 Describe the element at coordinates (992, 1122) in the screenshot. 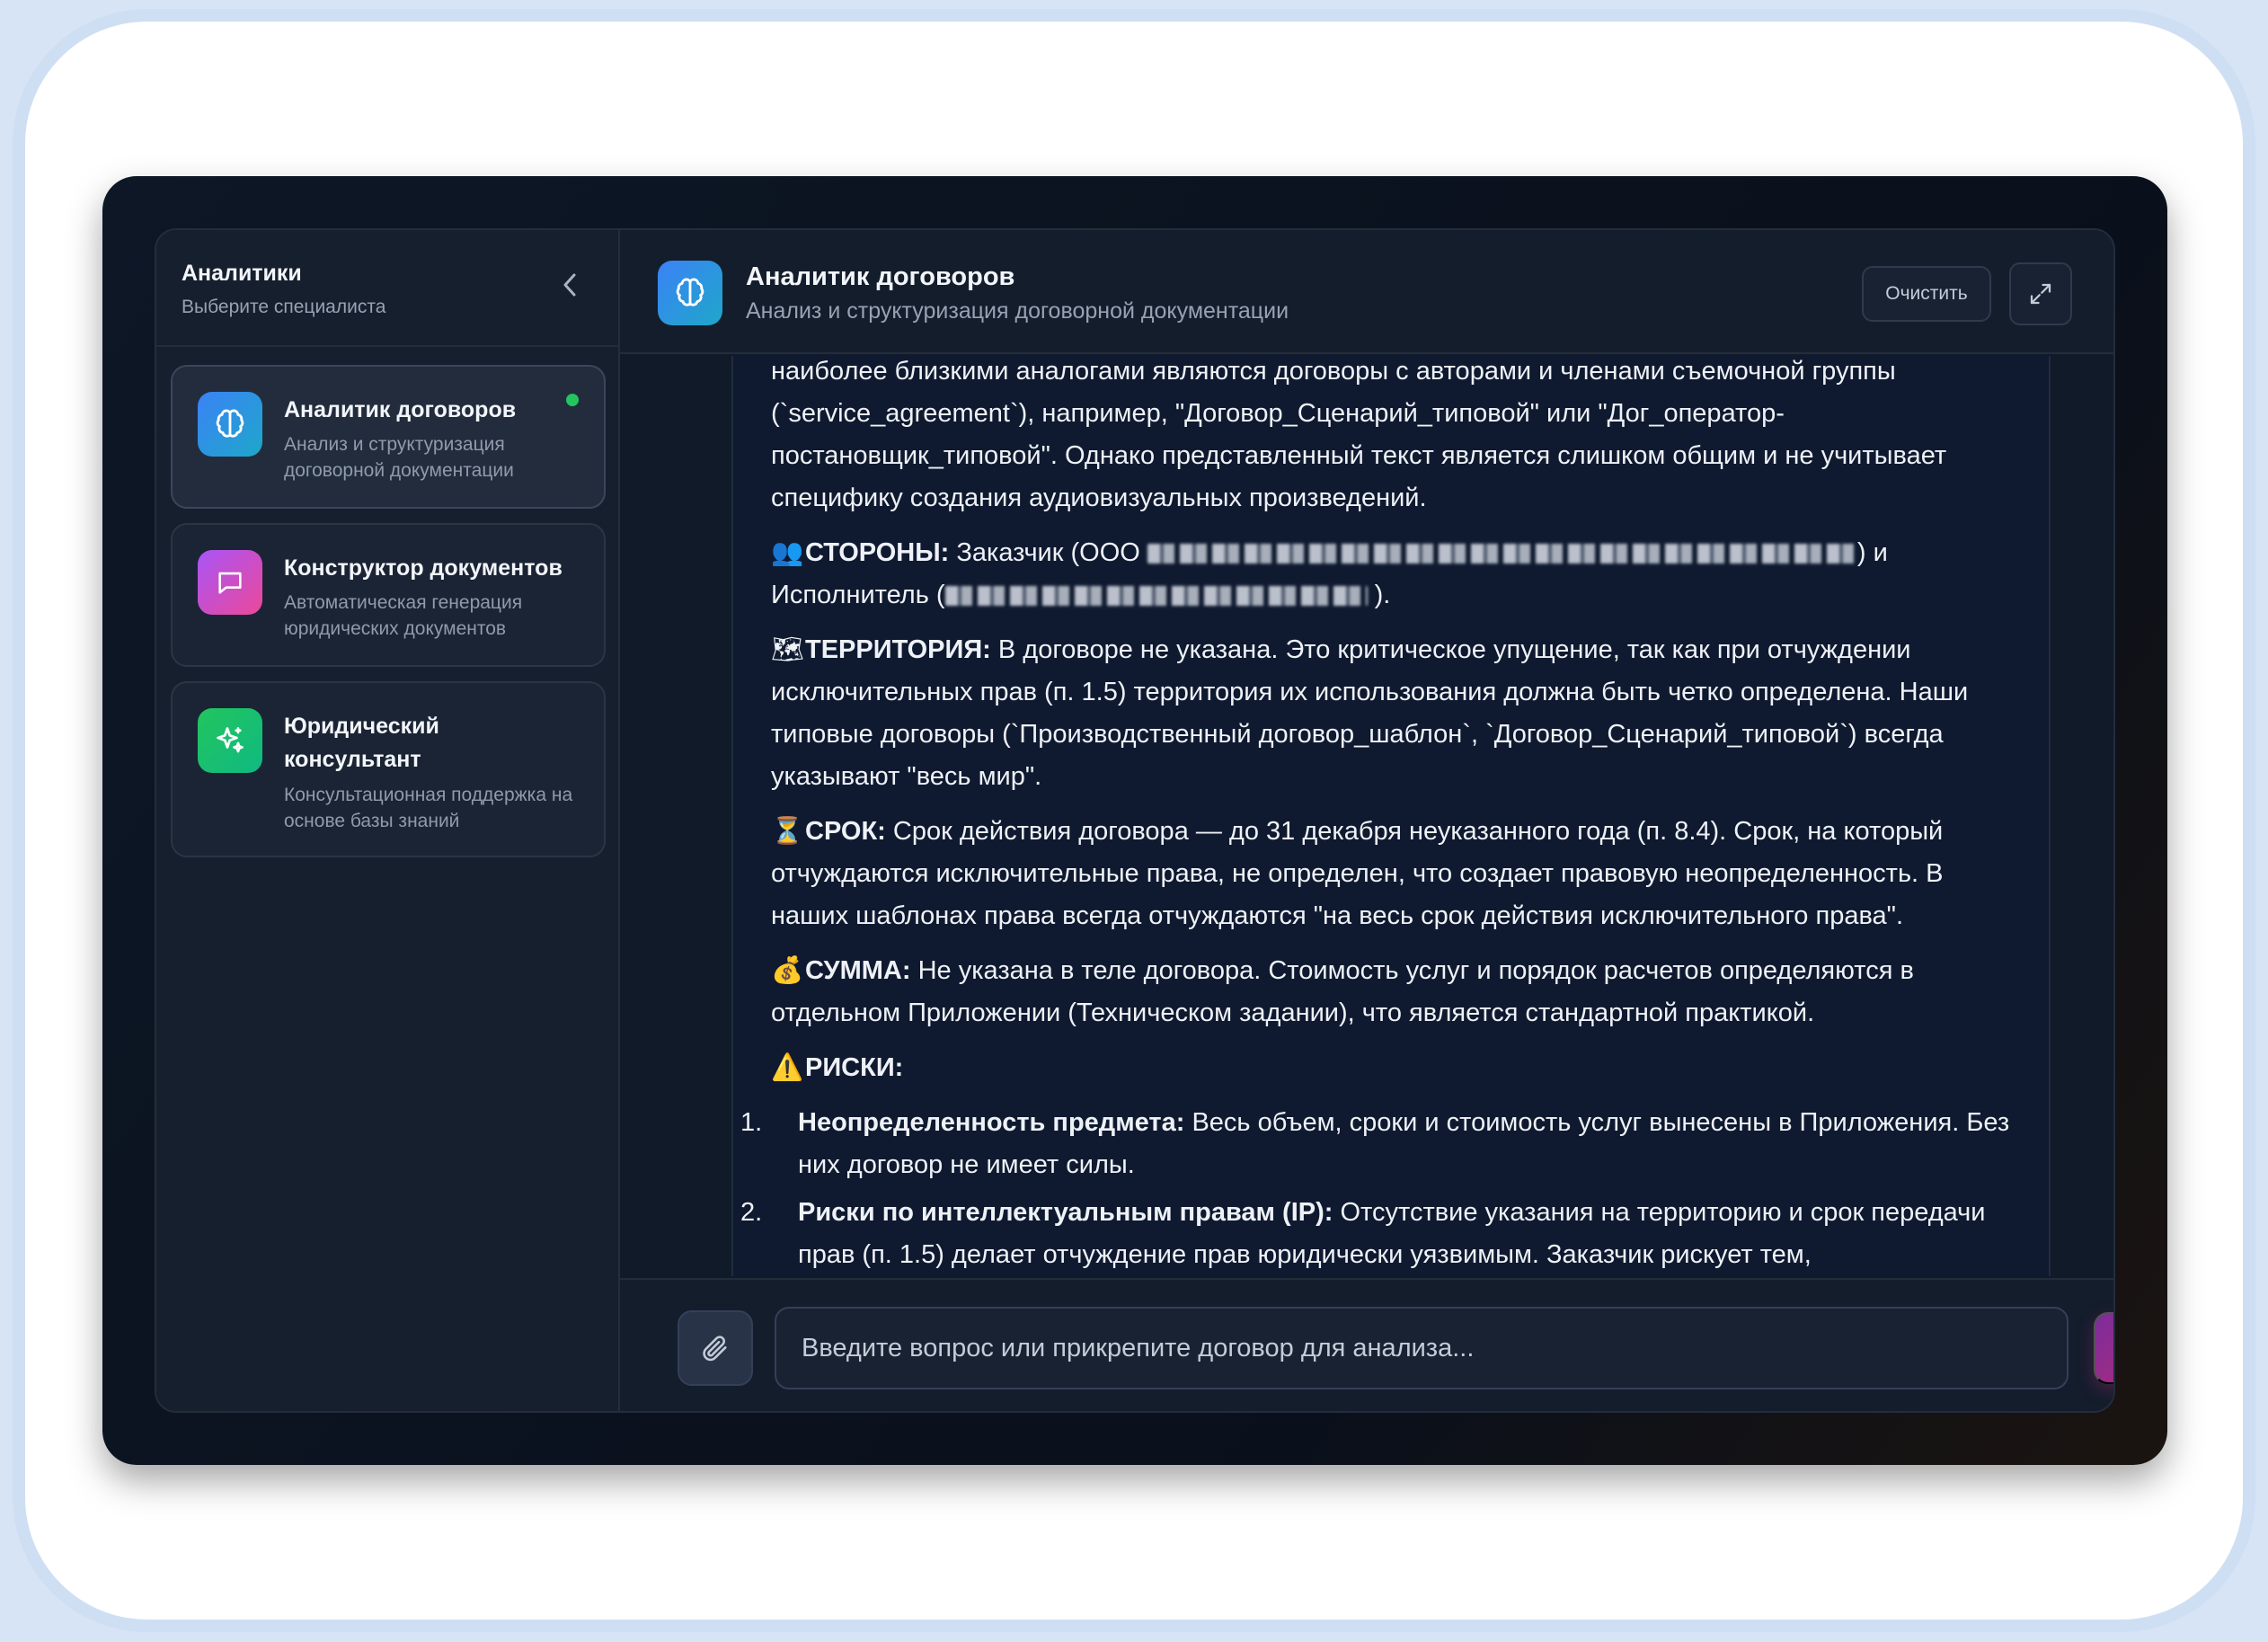

I see `risk-title: Неопределенность предмета:` at that location.